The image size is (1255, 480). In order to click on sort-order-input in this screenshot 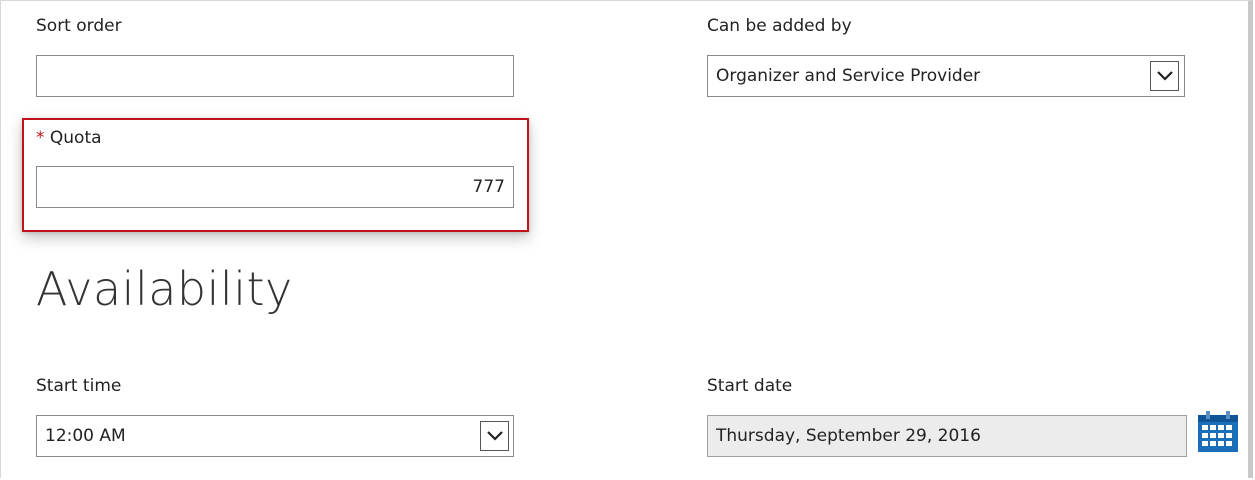, I will do `click(275, 76)`.